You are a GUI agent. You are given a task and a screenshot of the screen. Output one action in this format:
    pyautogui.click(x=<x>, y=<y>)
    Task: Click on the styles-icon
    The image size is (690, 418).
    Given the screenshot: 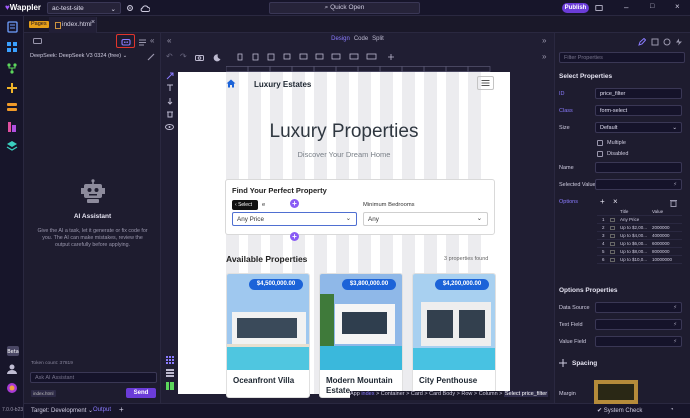 What is the action you would take?
    pyautogui.click(x=654, y=41)
    